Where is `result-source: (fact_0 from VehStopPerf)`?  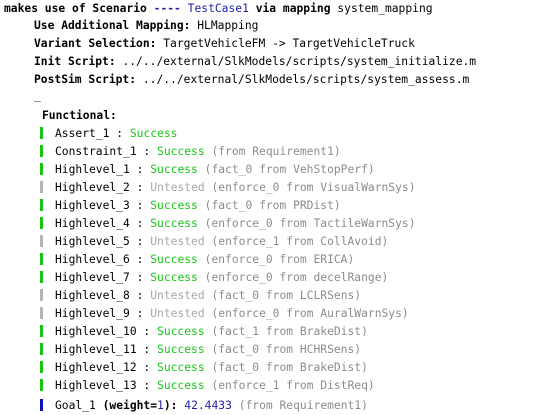 result-source: (fact_0 from VehStopPerf) is located at coordinates (289, 169).